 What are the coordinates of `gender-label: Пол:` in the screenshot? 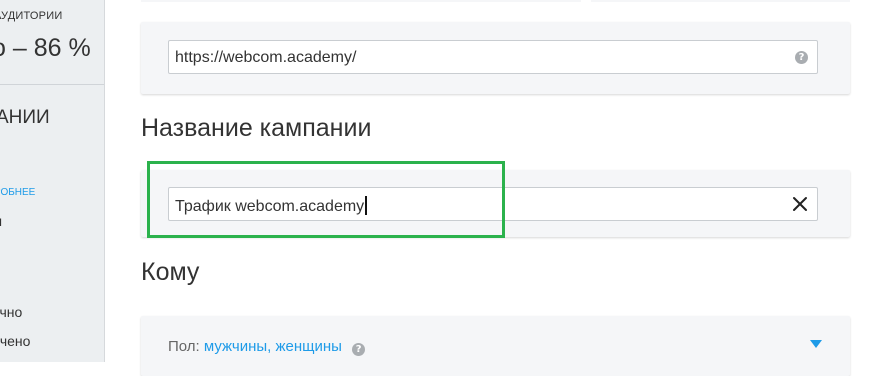 It's located at (184, 346).